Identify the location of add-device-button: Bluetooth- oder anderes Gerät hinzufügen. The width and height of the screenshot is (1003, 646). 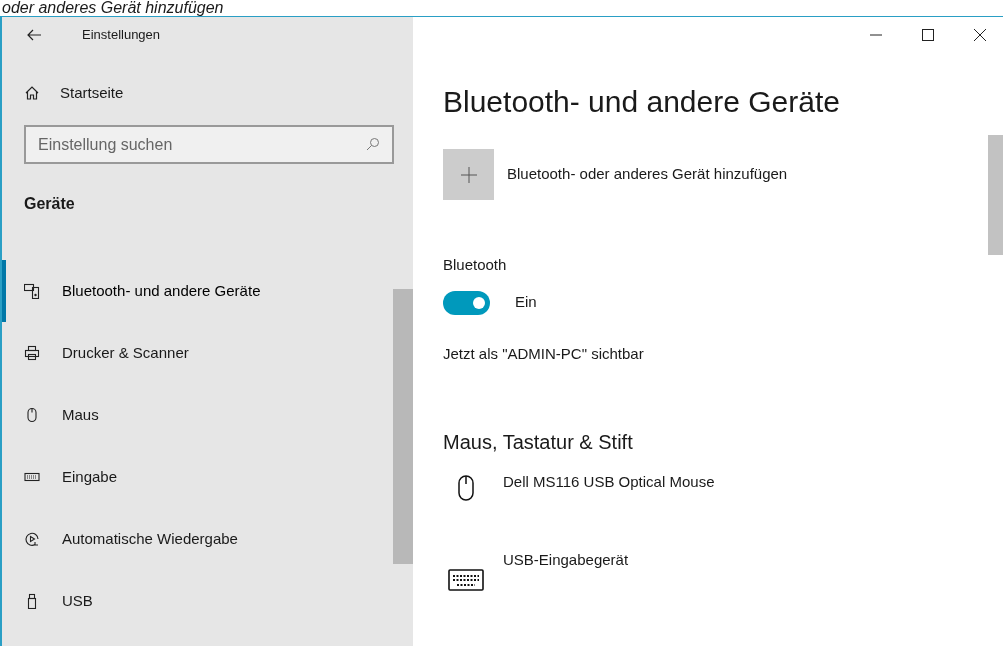
(615, 174).